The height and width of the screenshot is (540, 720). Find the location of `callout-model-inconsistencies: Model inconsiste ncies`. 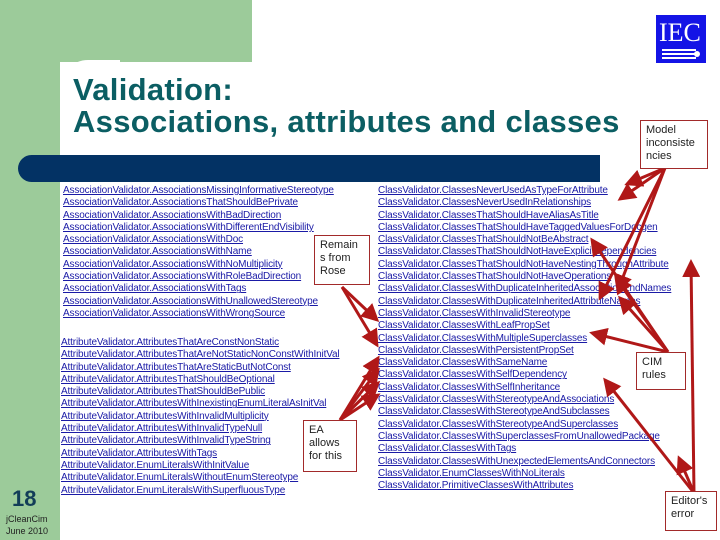

callout-model-inconsistencies: Model inconsiste ncies is located at coordinates (674, 144).